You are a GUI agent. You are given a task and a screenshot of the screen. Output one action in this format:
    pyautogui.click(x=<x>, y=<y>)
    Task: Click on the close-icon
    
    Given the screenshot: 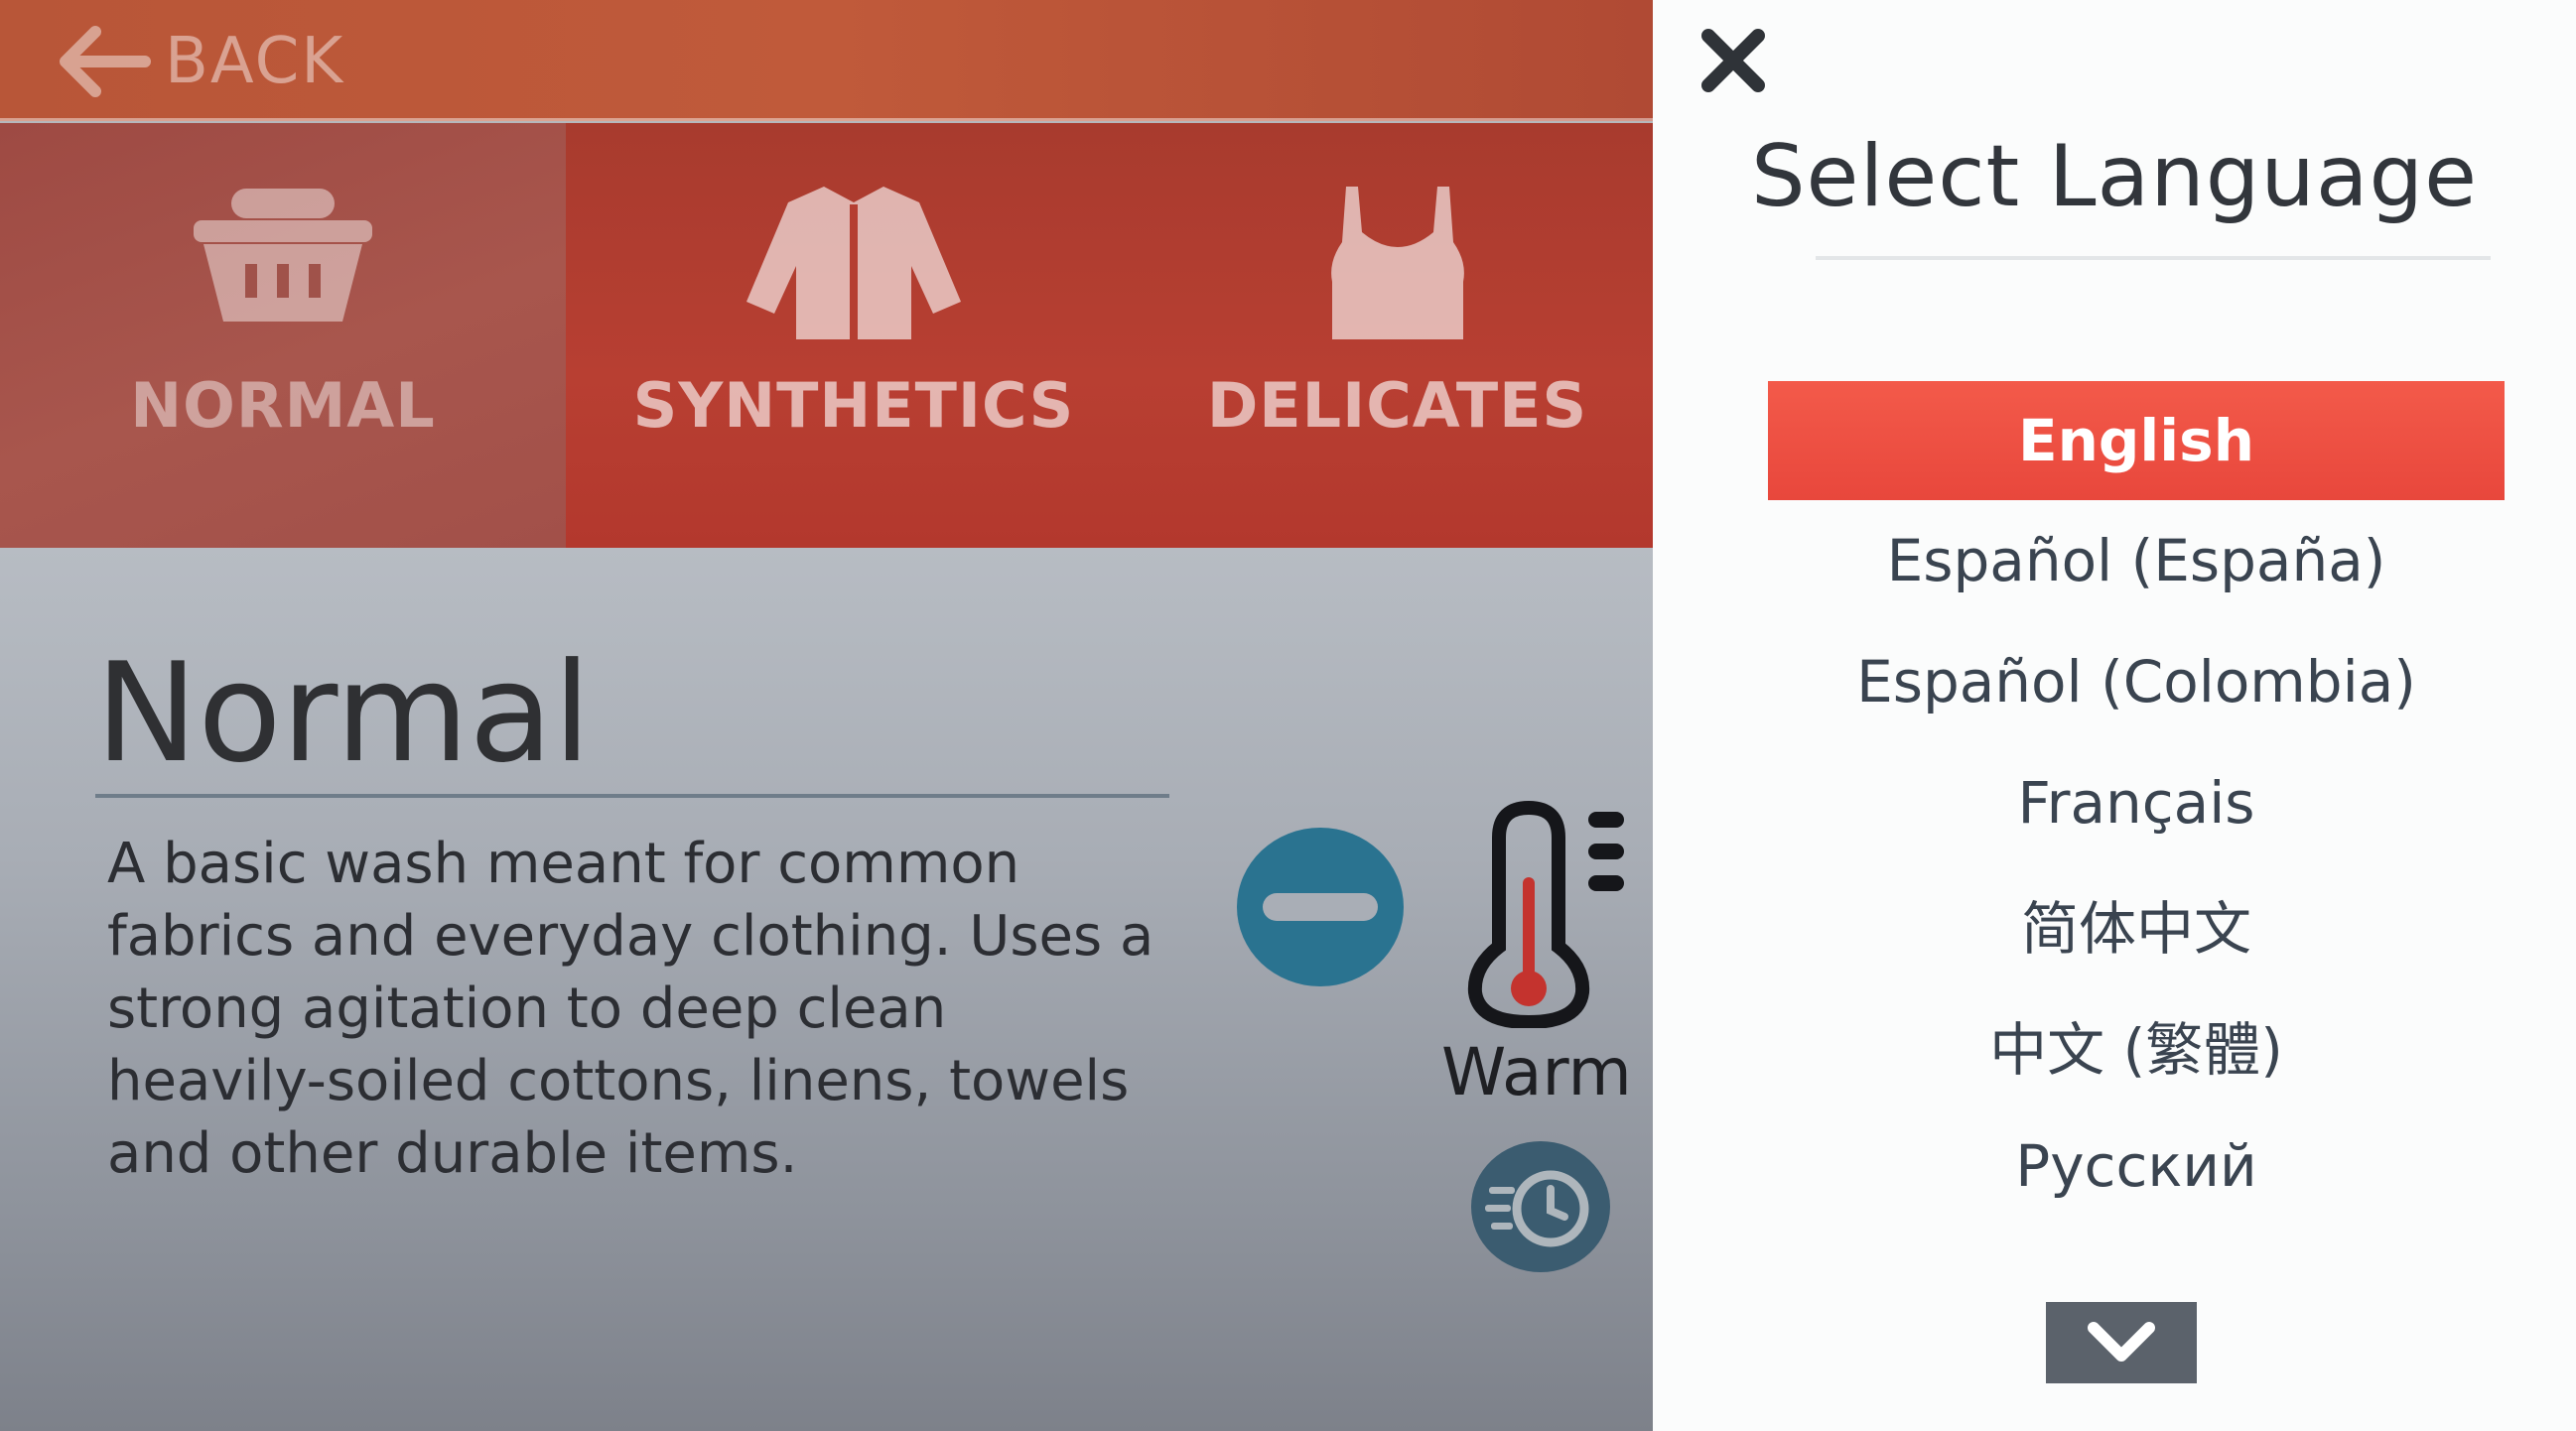 What is the action you would take?
    pyautogui.click(x=1733, y=61)
    